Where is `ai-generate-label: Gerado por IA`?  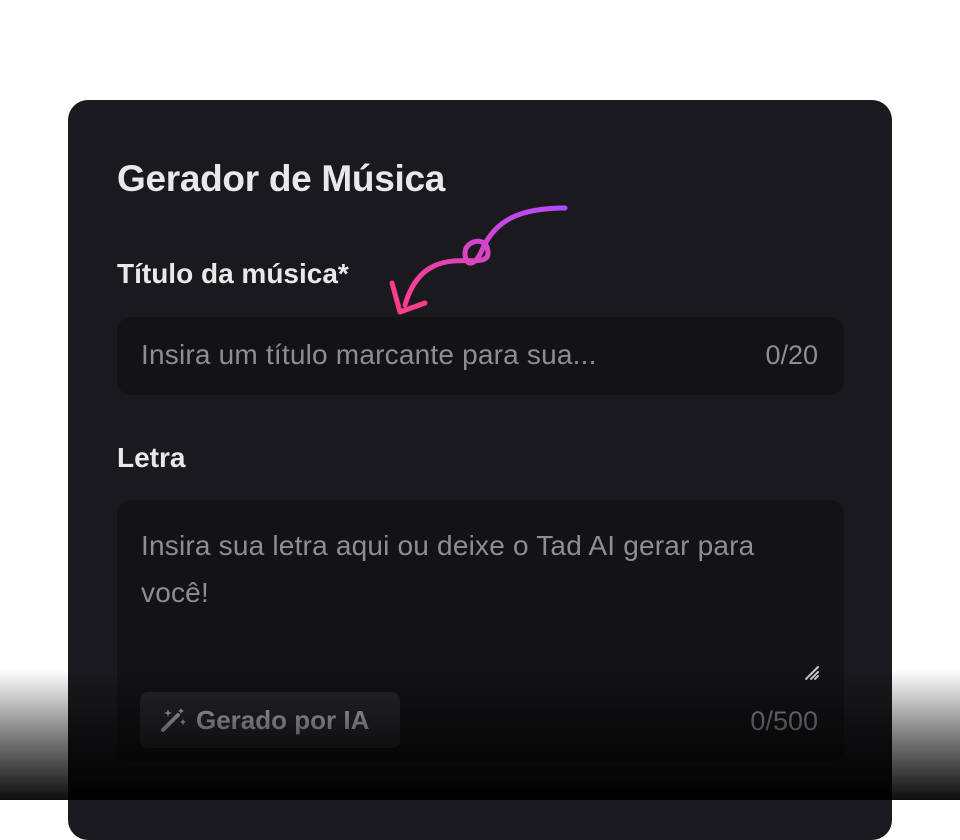
ai-generate-label: Gerado por IA is located at coordinates (283, 719).